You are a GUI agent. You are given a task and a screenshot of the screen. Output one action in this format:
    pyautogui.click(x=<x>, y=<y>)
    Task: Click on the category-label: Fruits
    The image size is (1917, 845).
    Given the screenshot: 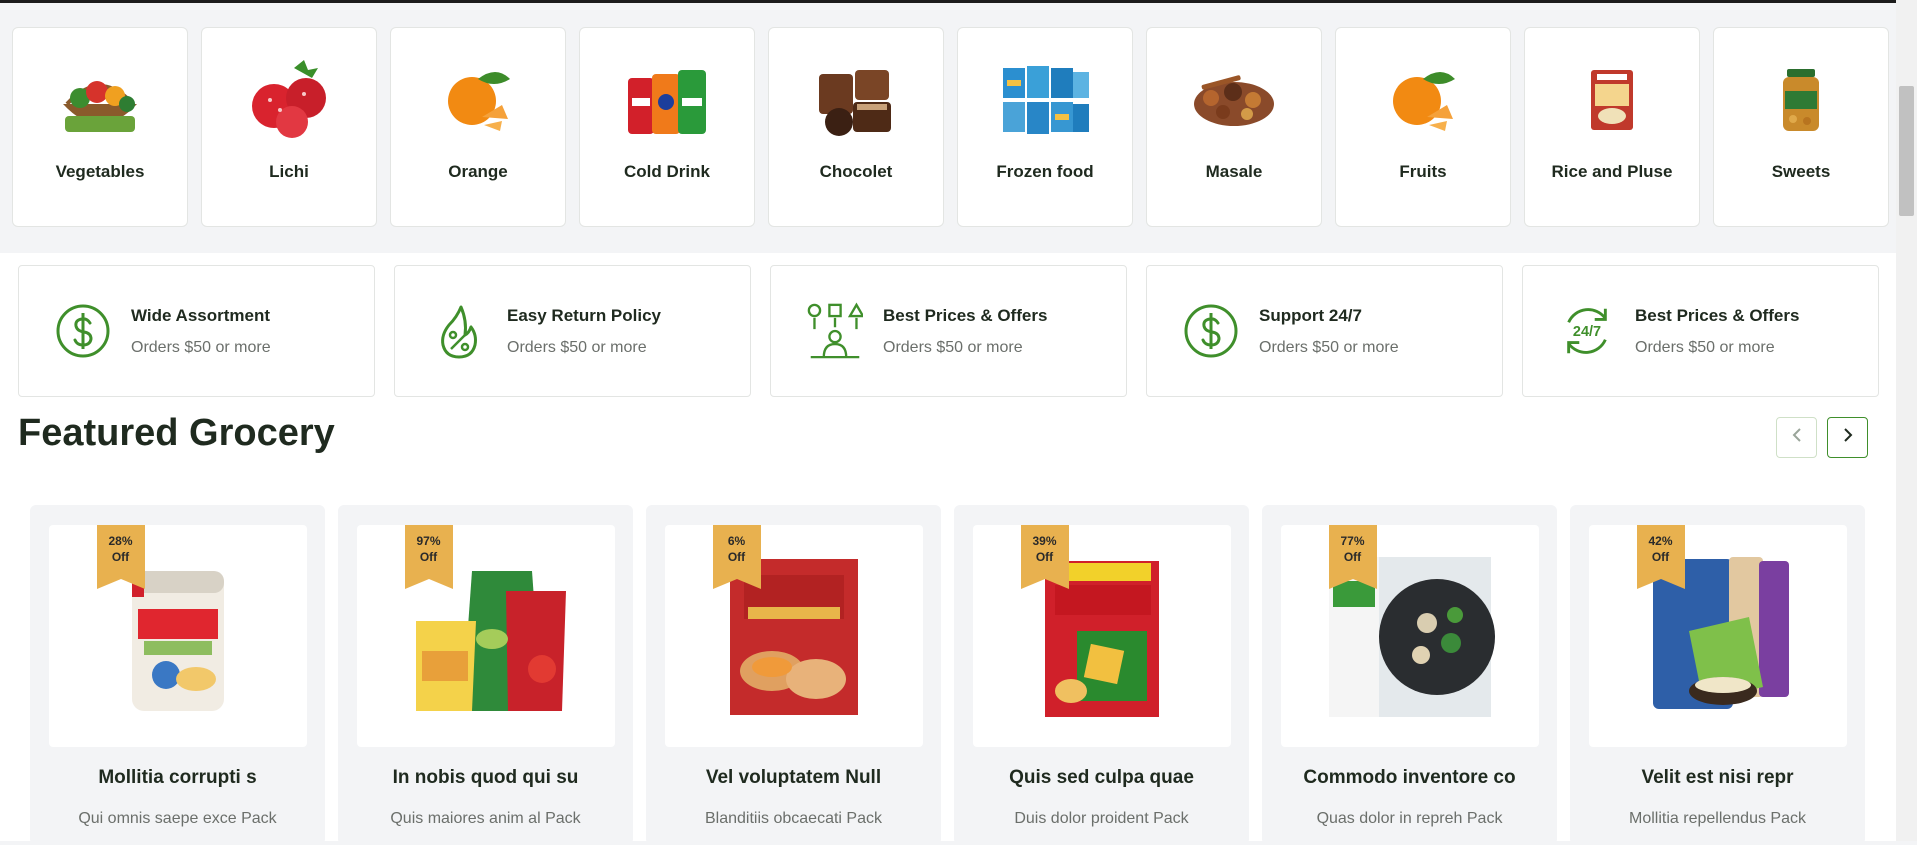 What is the action you would take?
    pyautogui.click(x=1423, y=171)
    